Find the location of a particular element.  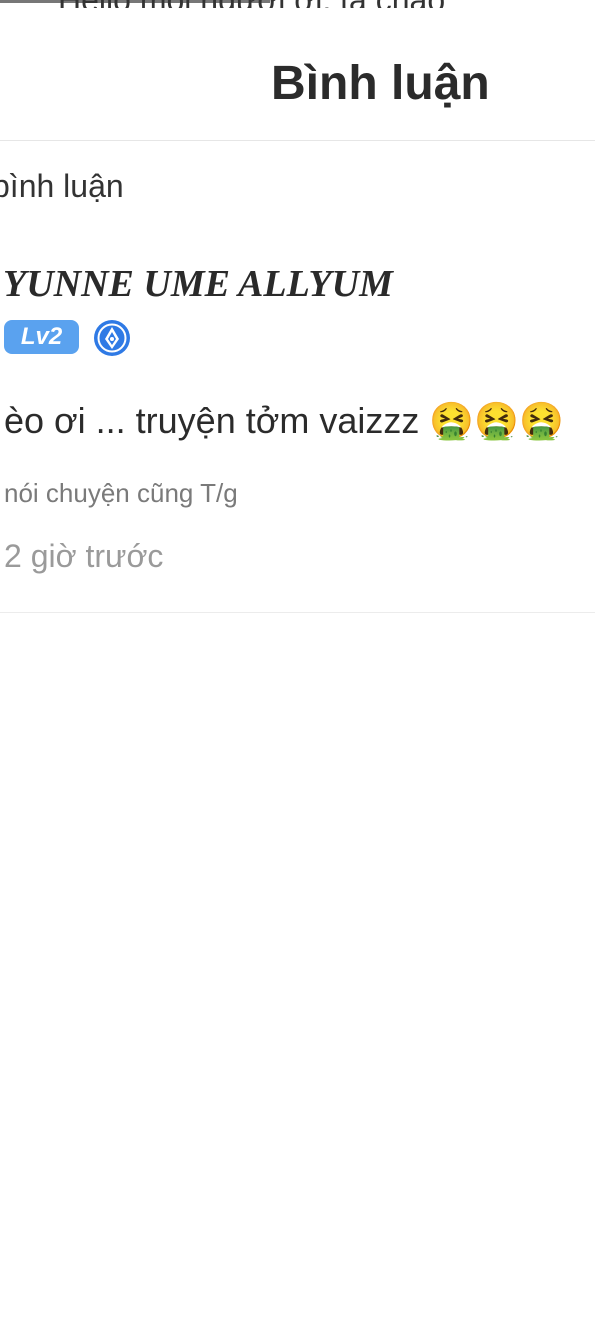

reply-preview: nói chuyện cũng T/g is located at coordinates (121, 493).